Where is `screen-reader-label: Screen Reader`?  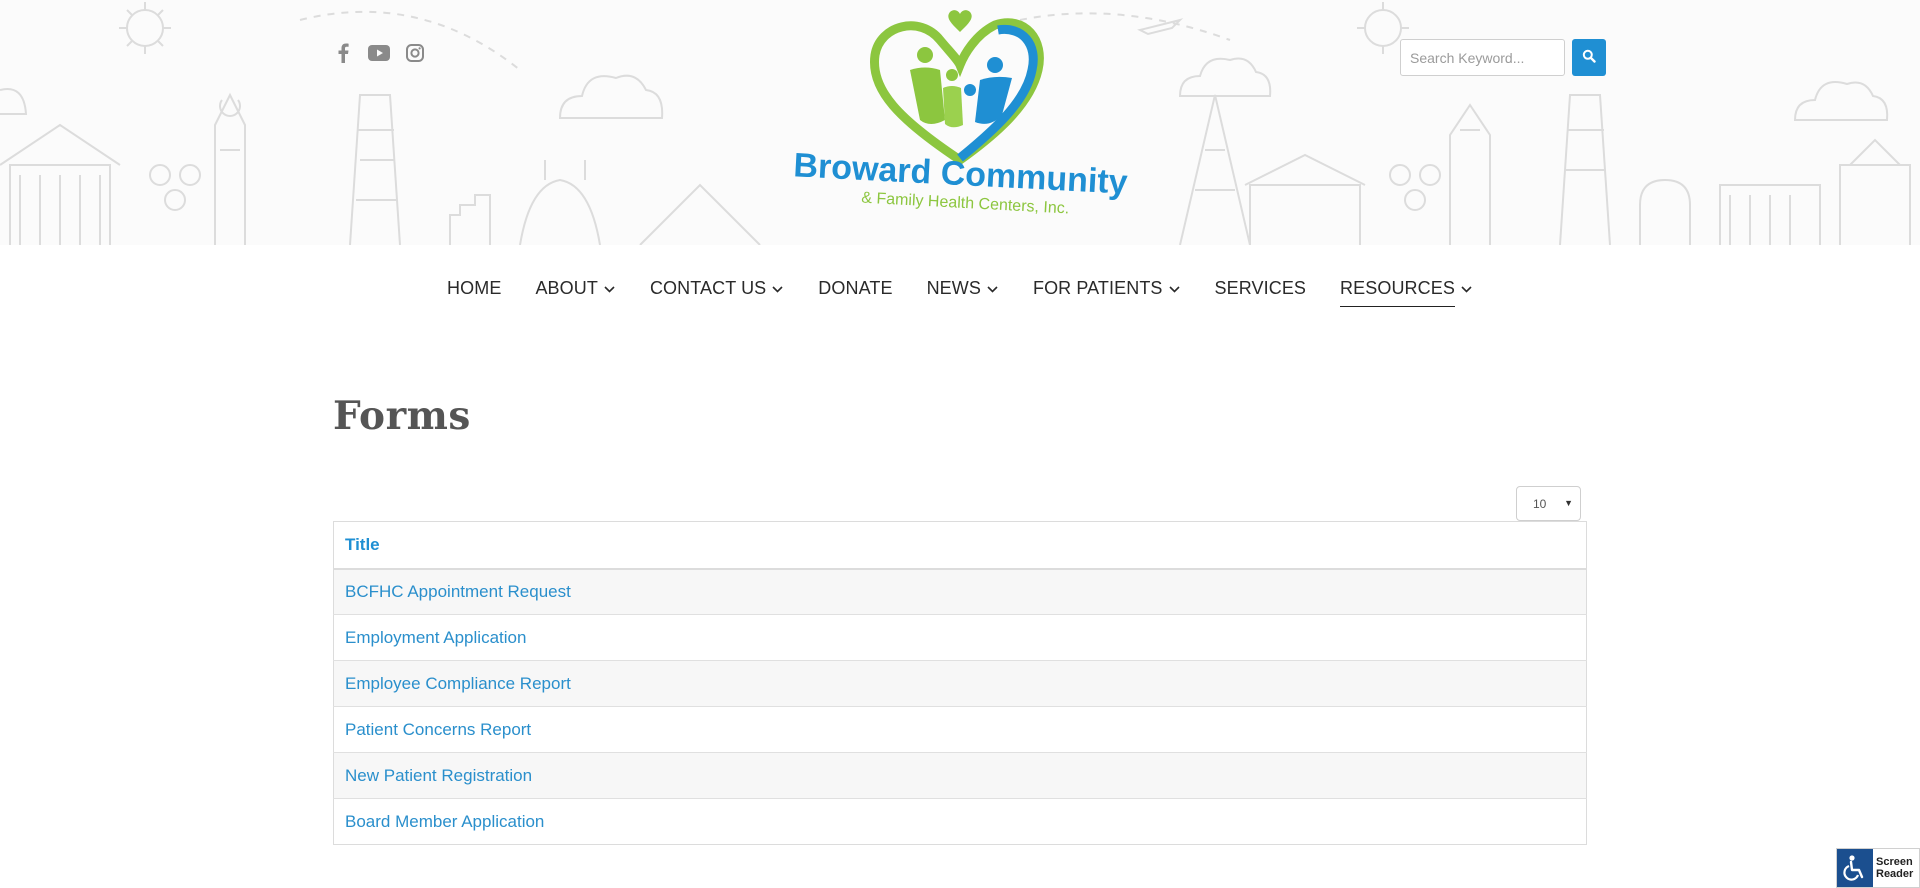
screen-reader-label: Screen Reader is located at coordinates (1894, 868).